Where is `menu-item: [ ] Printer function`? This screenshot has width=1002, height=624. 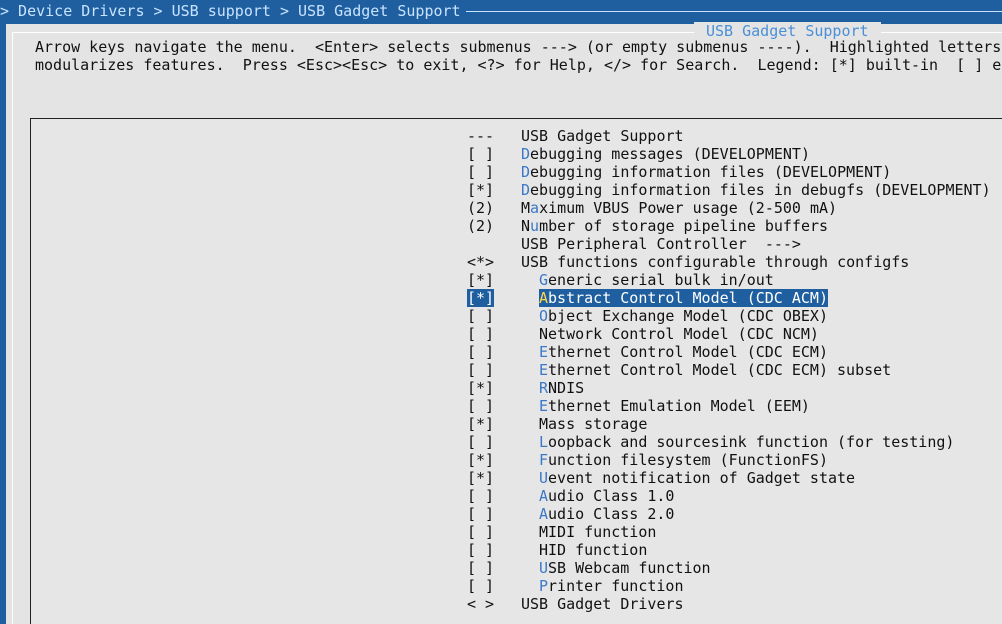 menu-item: [ ] Printer function is located at coordinates (729, 586).